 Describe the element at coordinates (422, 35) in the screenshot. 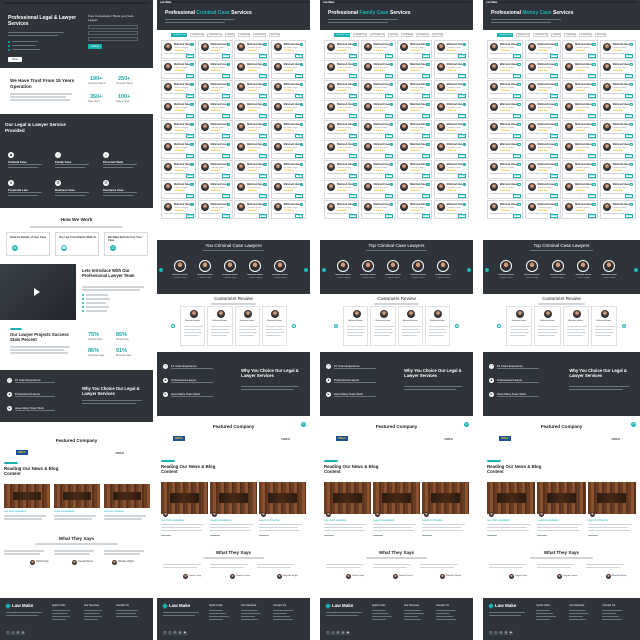

I see `filter-tab: Insurance` at that location.